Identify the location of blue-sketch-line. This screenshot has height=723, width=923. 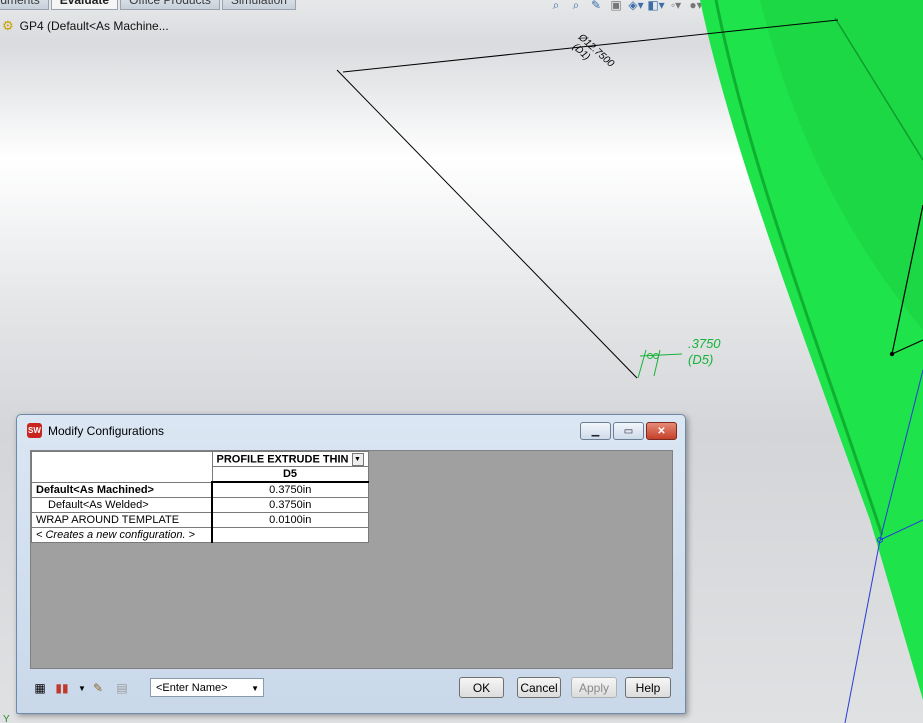
(862, 631).